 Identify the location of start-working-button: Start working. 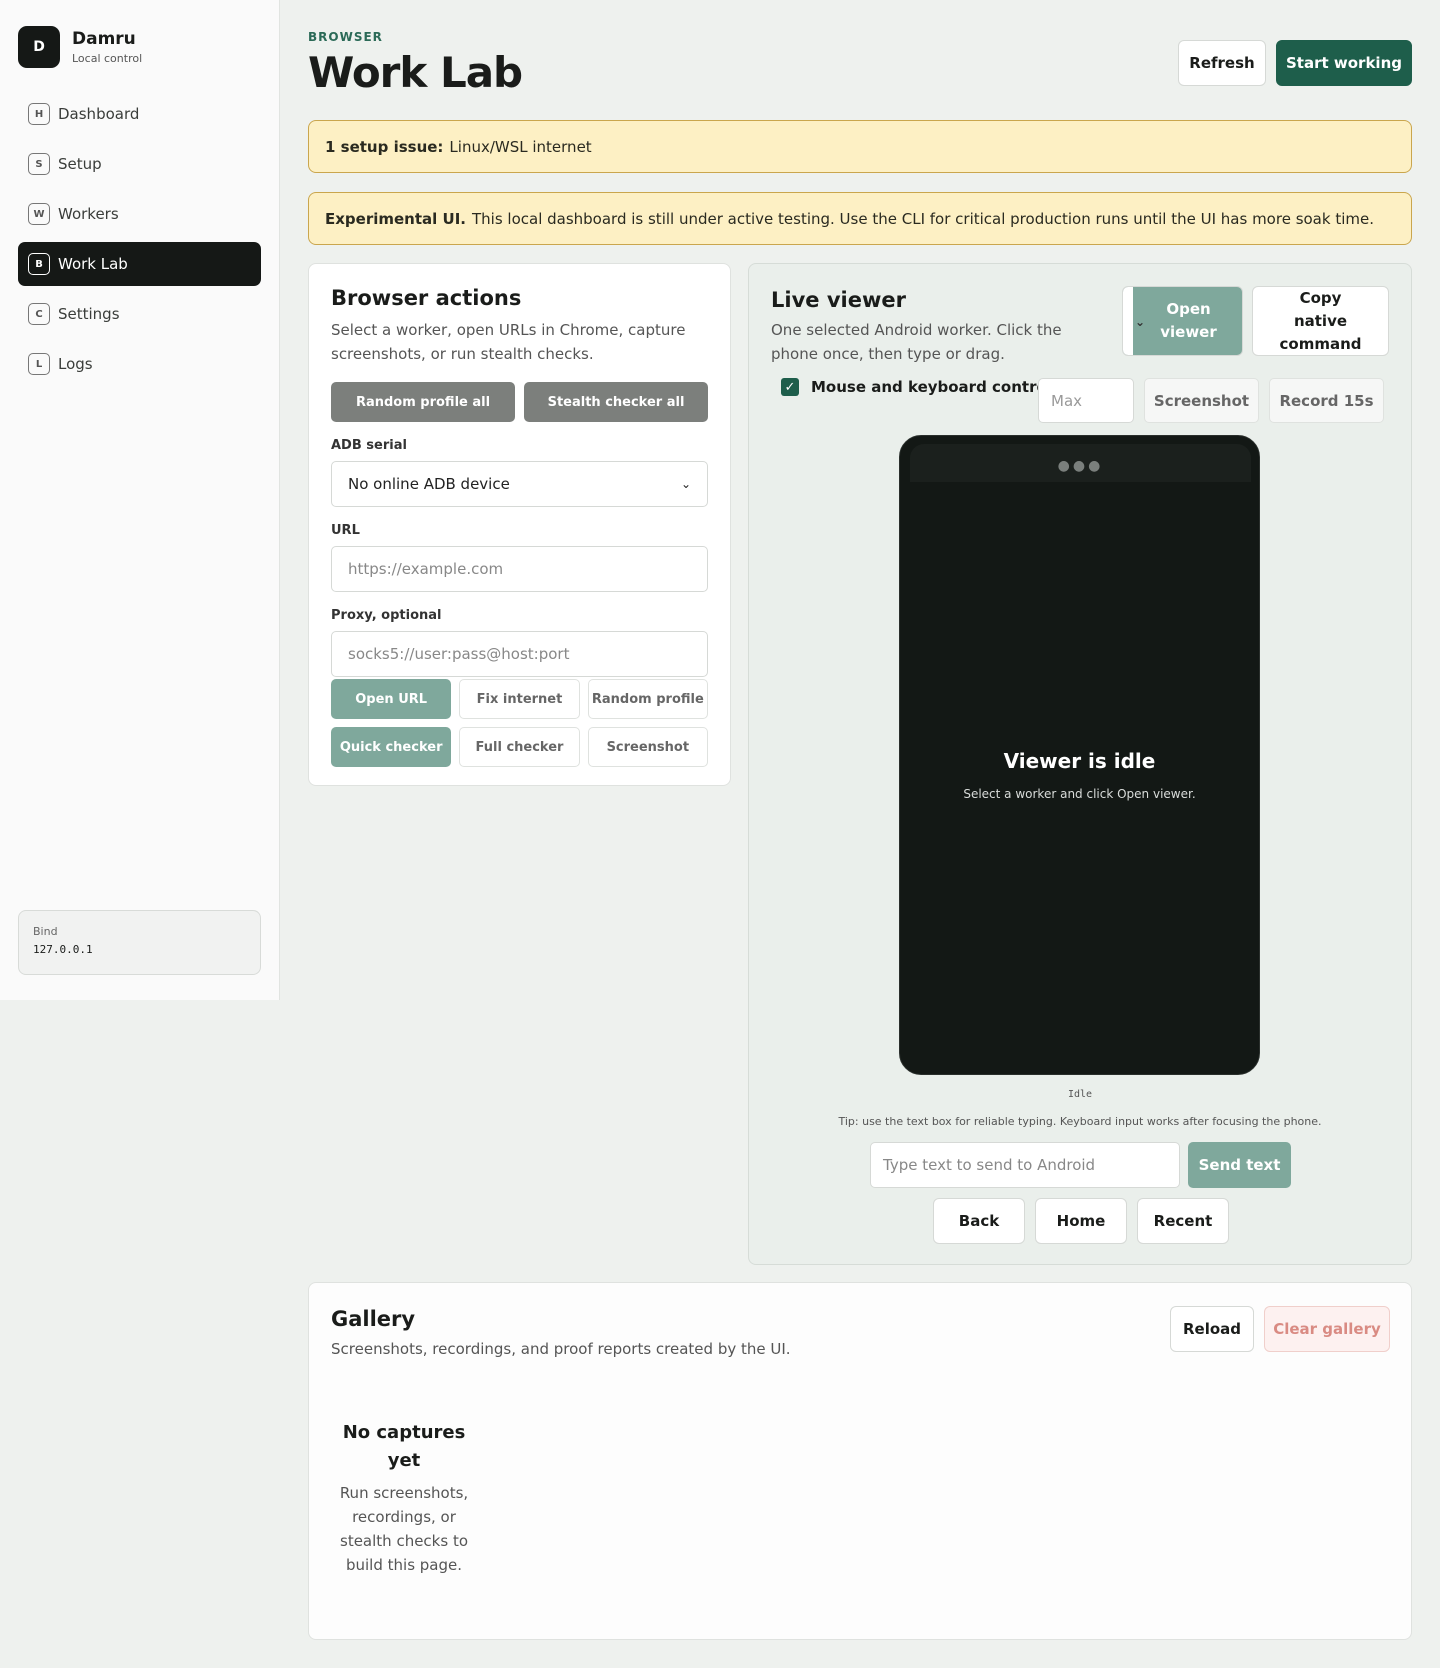
(1344, 63).